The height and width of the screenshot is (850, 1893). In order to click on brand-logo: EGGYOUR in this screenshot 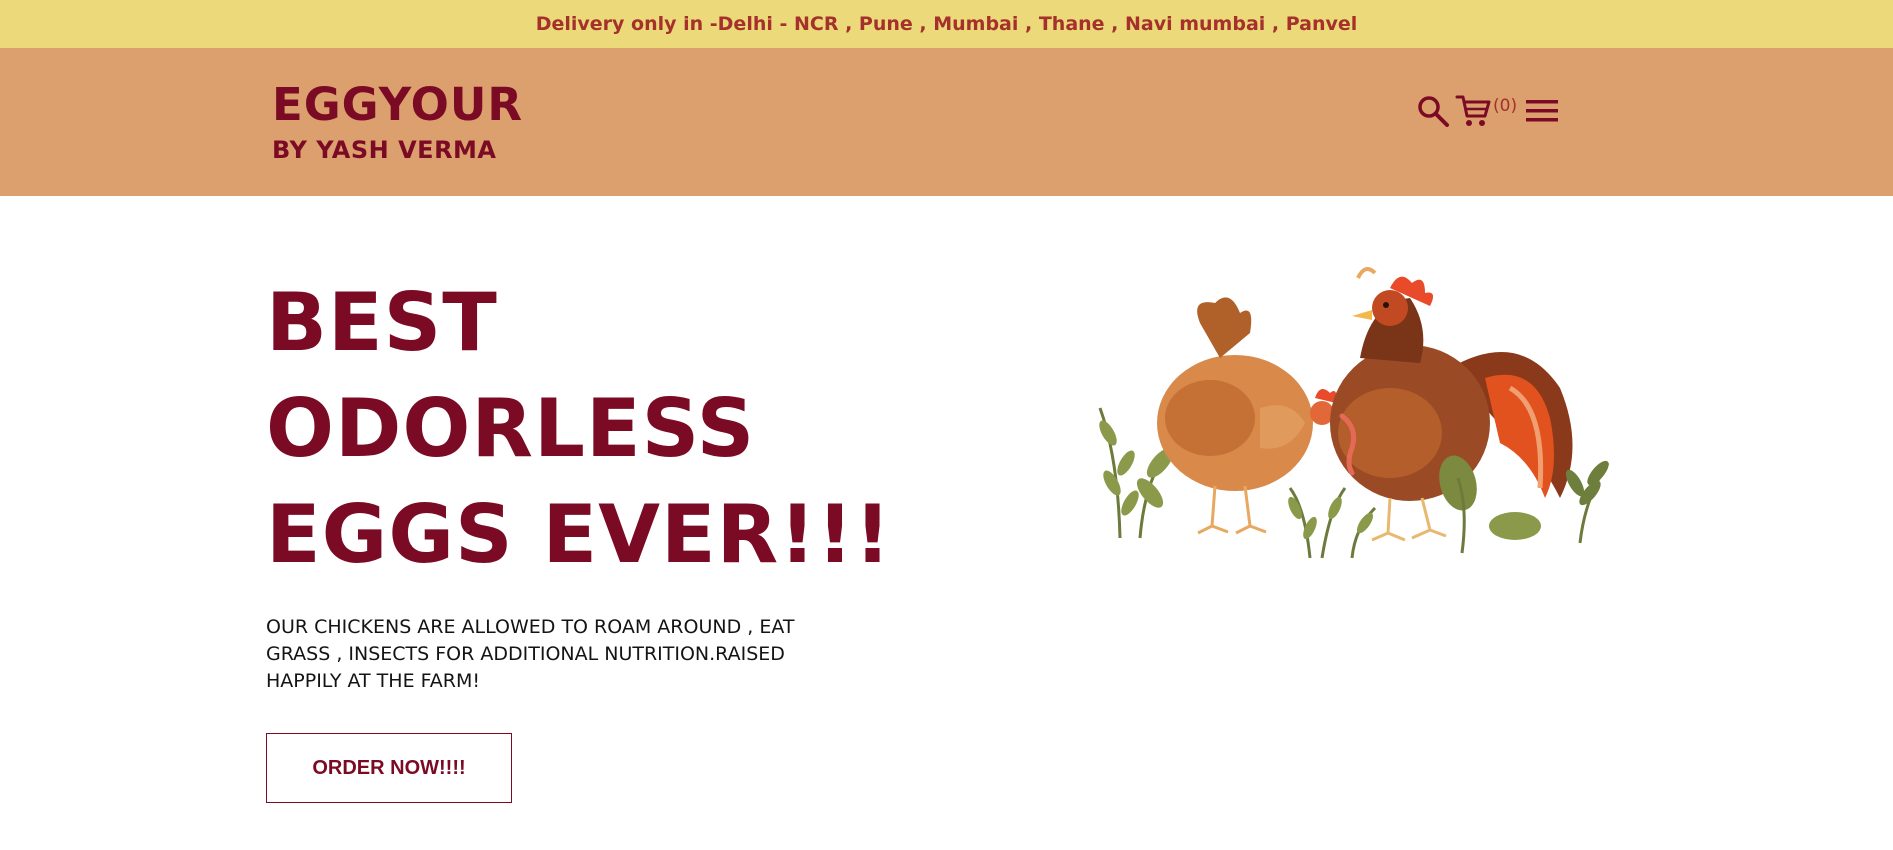, I will do `click(397, 104)`.